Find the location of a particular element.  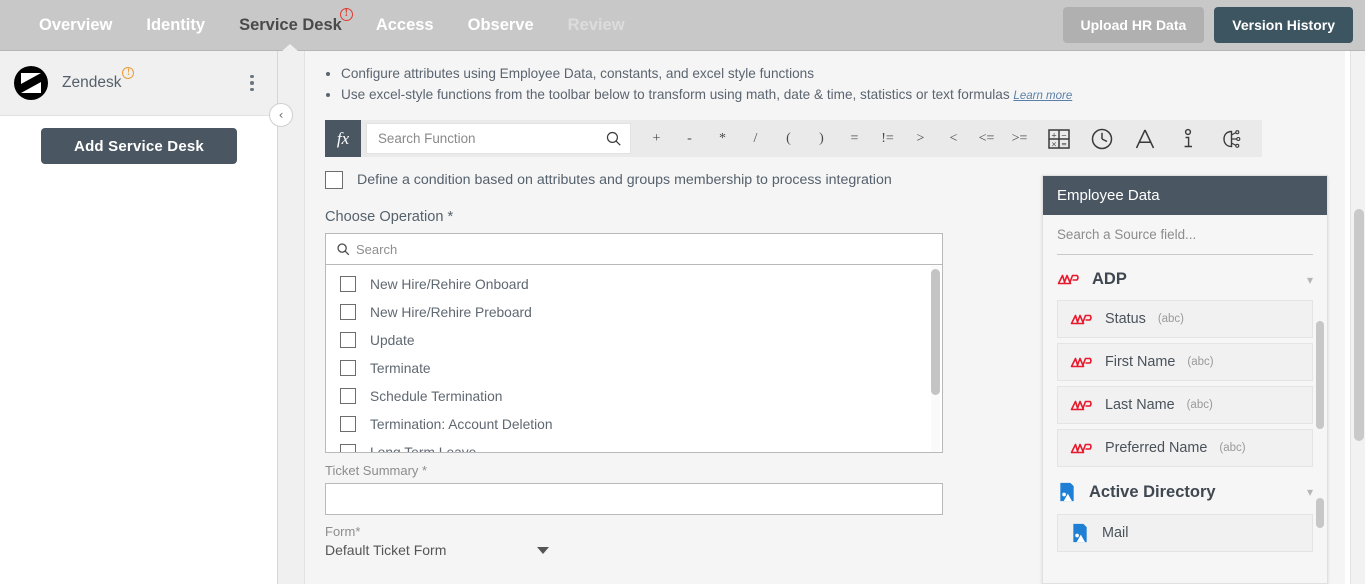

calculator-icon: + − × = is located at coordinates (1059, 139).